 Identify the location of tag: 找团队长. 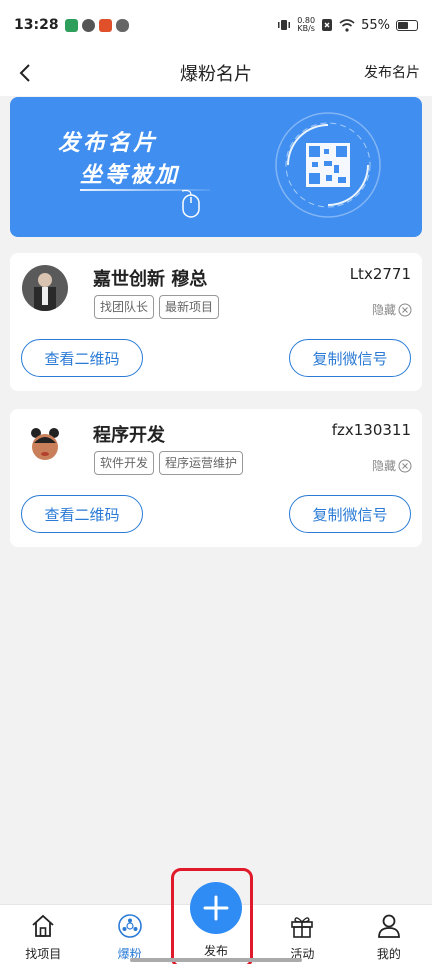
(124, 307).